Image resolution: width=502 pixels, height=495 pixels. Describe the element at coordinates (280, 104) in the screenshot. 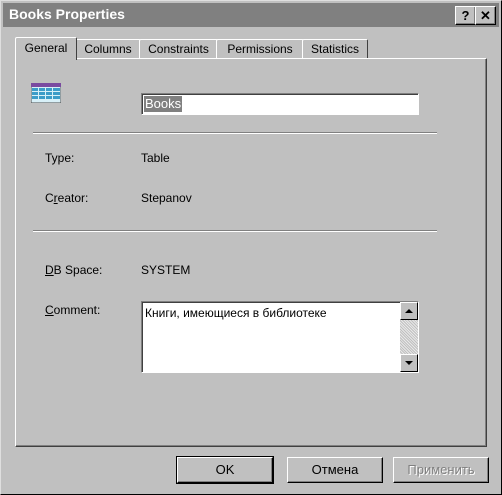

I see `table-name-input: Books` at that location.